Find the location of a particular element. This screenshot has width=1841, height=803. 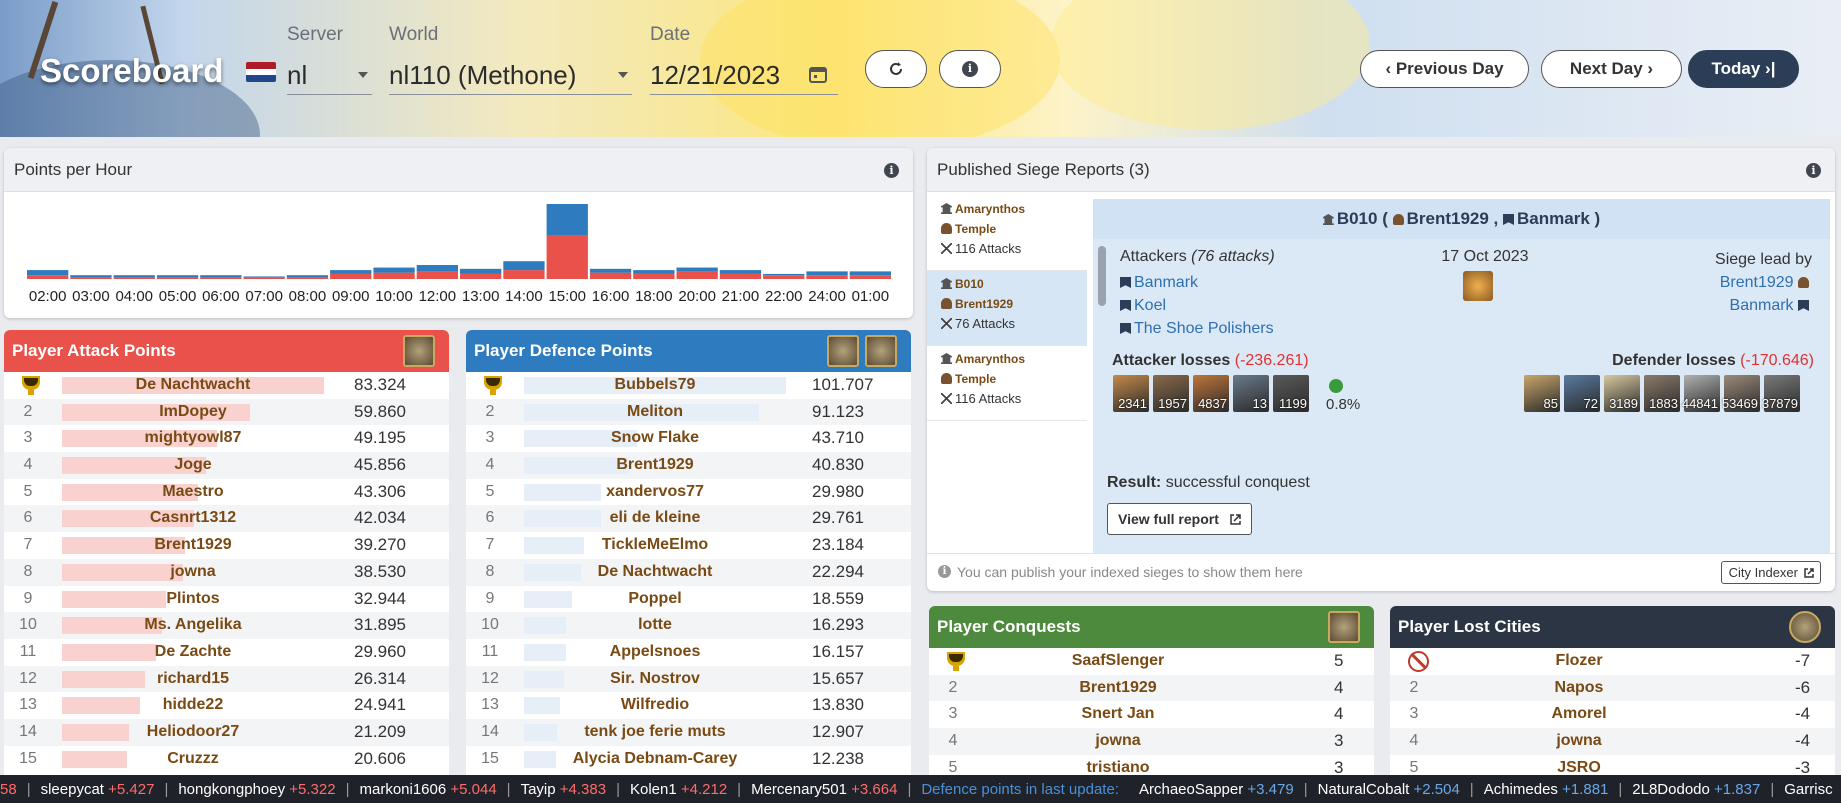

leaderboard-row: 3 mightyowl87 49.195 is located at coordinates (226, 438).